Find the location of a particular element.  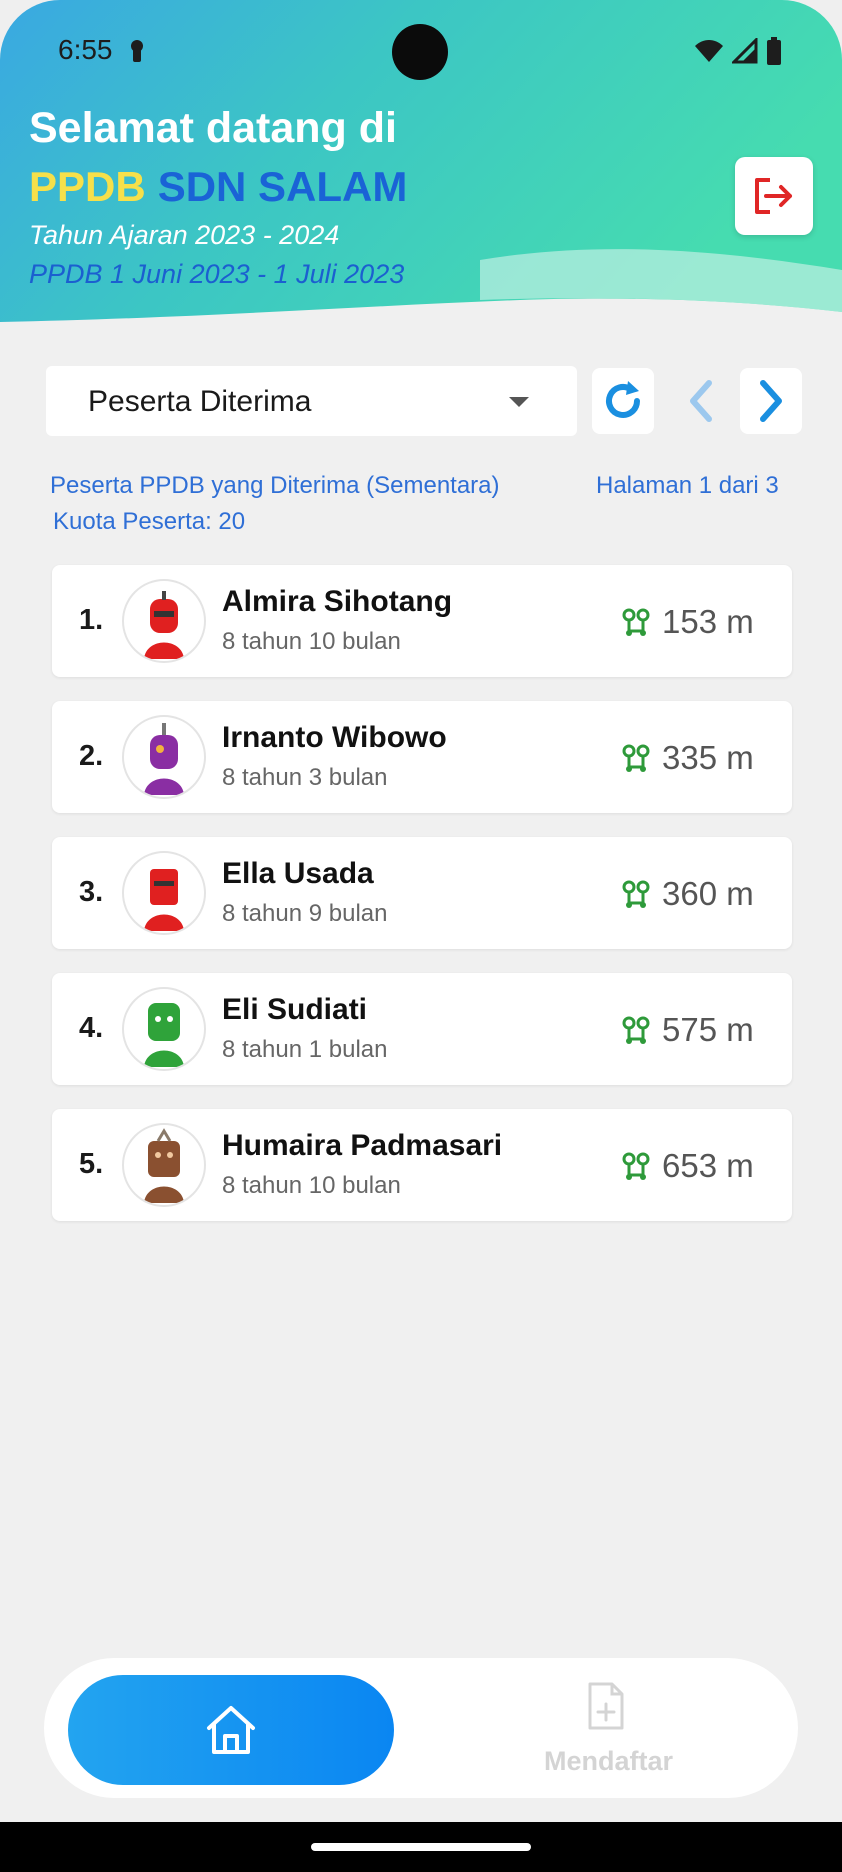

lock-icon is located at coordinates (137, 51).